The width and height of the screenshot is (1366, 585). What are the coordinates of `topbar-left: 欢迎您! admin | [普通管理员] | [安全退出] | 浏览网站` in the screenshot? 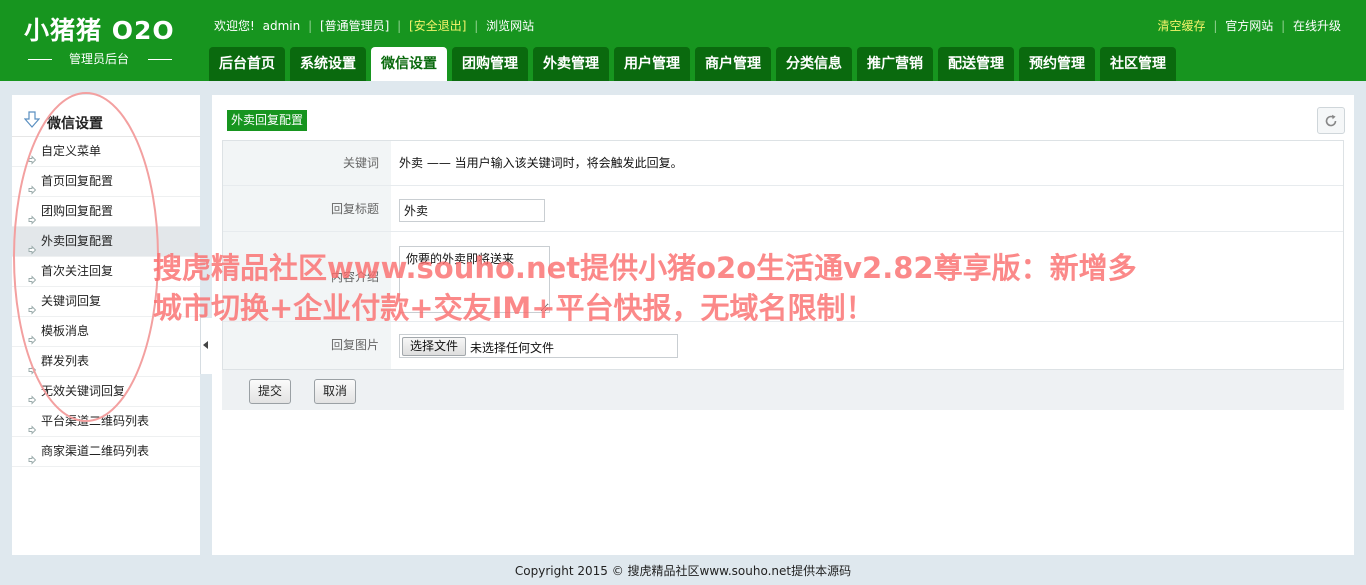 It's located at (374, 26).